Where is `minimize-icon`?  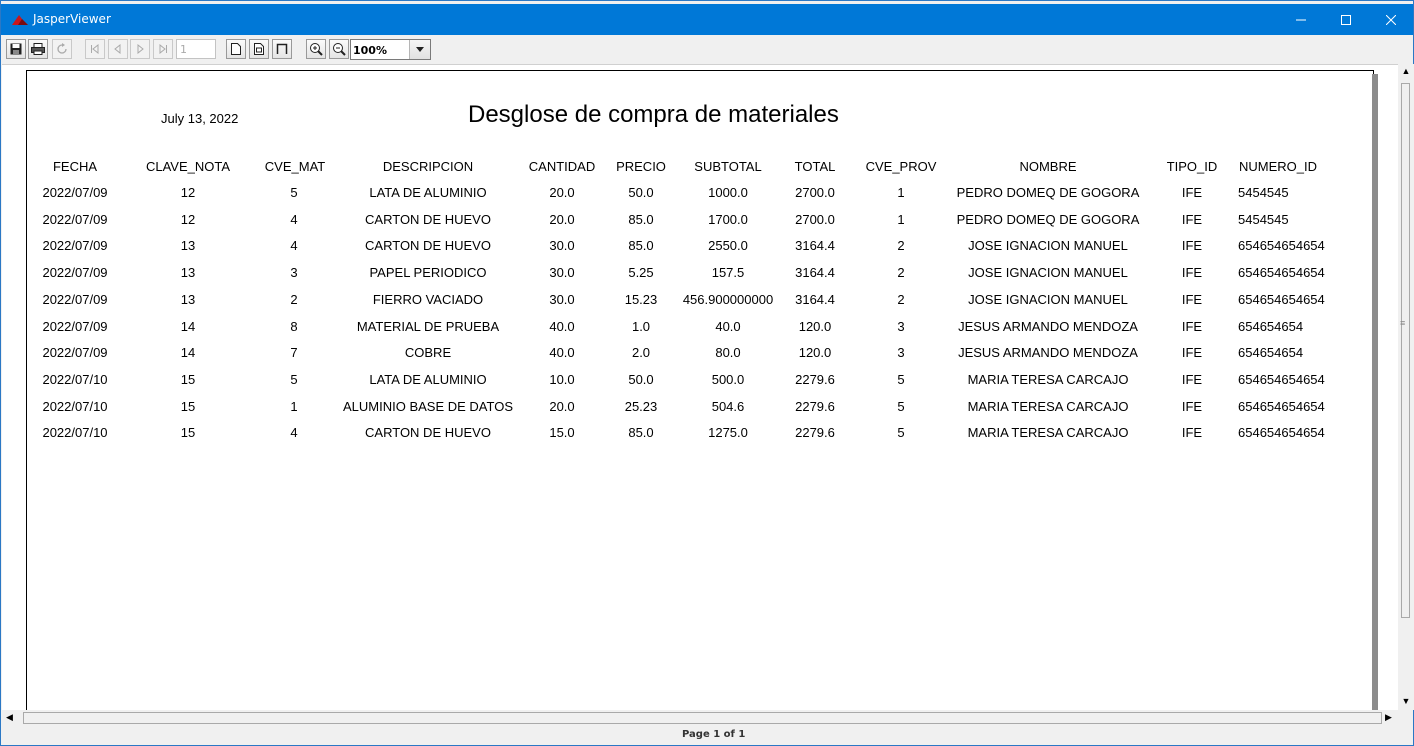
minimize-icon is located at coordinates (1301, 19).